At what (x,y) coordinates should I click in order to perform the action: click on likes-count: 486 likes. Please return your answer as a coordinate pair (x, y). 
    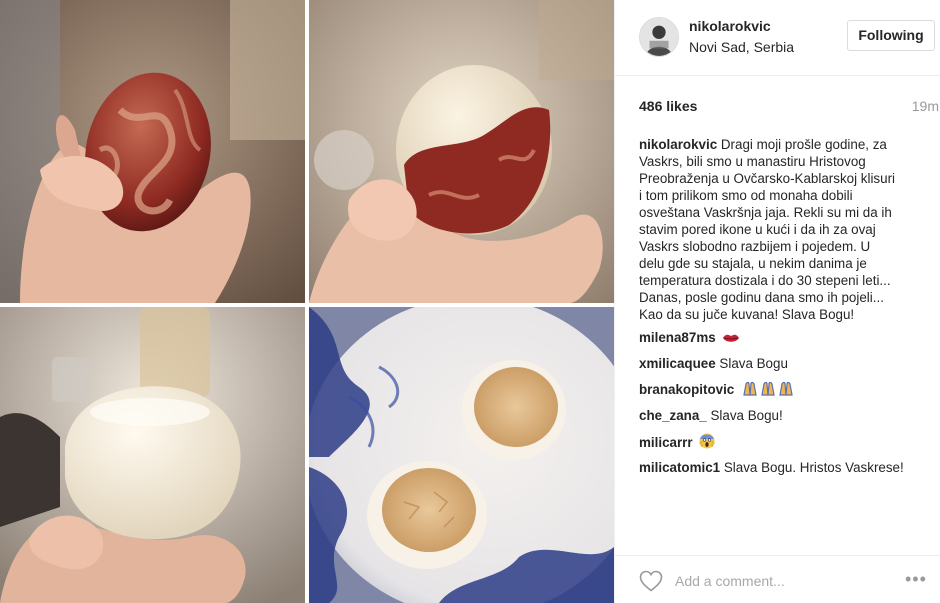
    Looking at the image, I should click on (668, 106).